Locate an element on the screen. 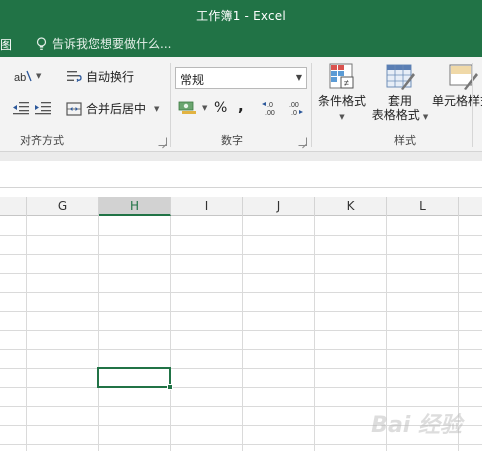 The height and width of the screenshot is (451, 482). increase-decimal-button: .0 .00 is located at coordinates (271, 108).